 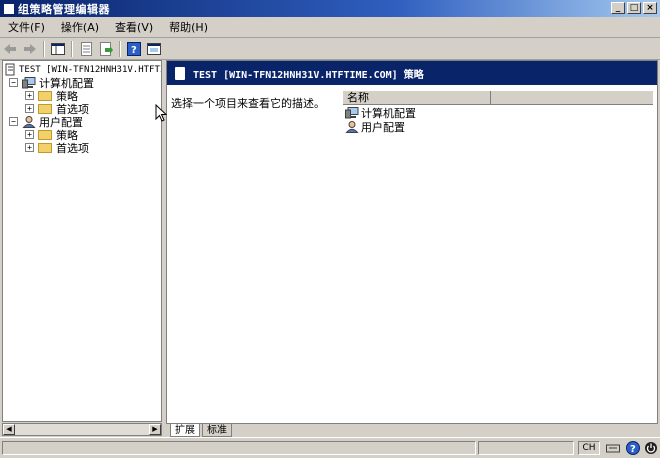 What do you see at coordinates (248, 103) in the screenshot?
I see `description-text: 选择一个项目来查看它的描述。` at bounding box center [248, 103].